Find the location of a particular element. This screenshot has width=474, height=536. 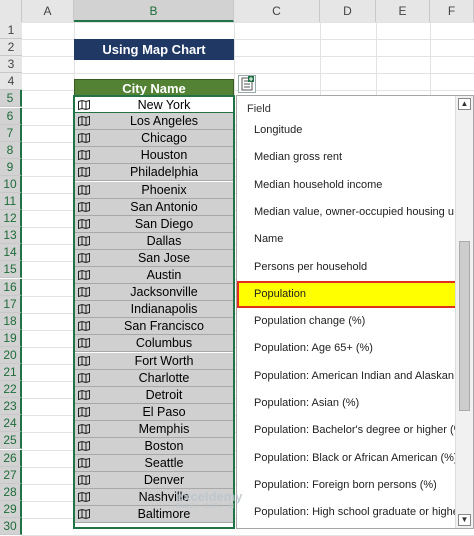

gridline-row is located at coordinates (248, 22).